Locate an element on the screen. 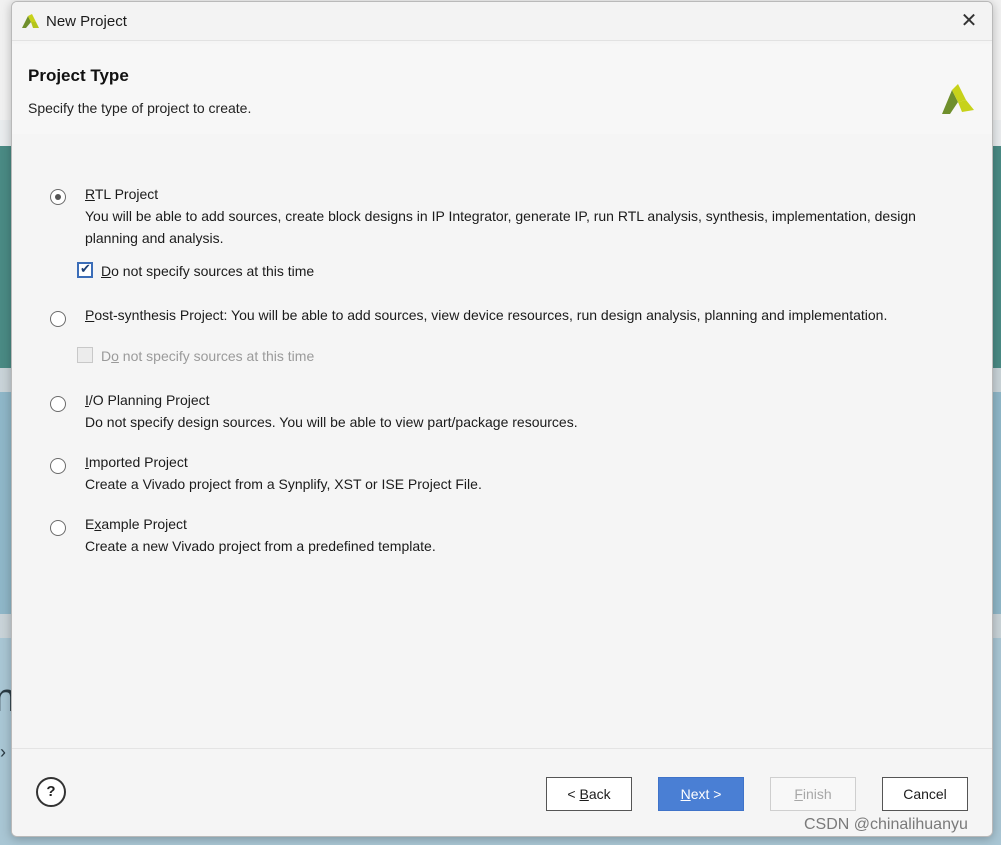 This screenshot has width=1001, height=845. page-title: Project Type is located at coordinates (78, 75).